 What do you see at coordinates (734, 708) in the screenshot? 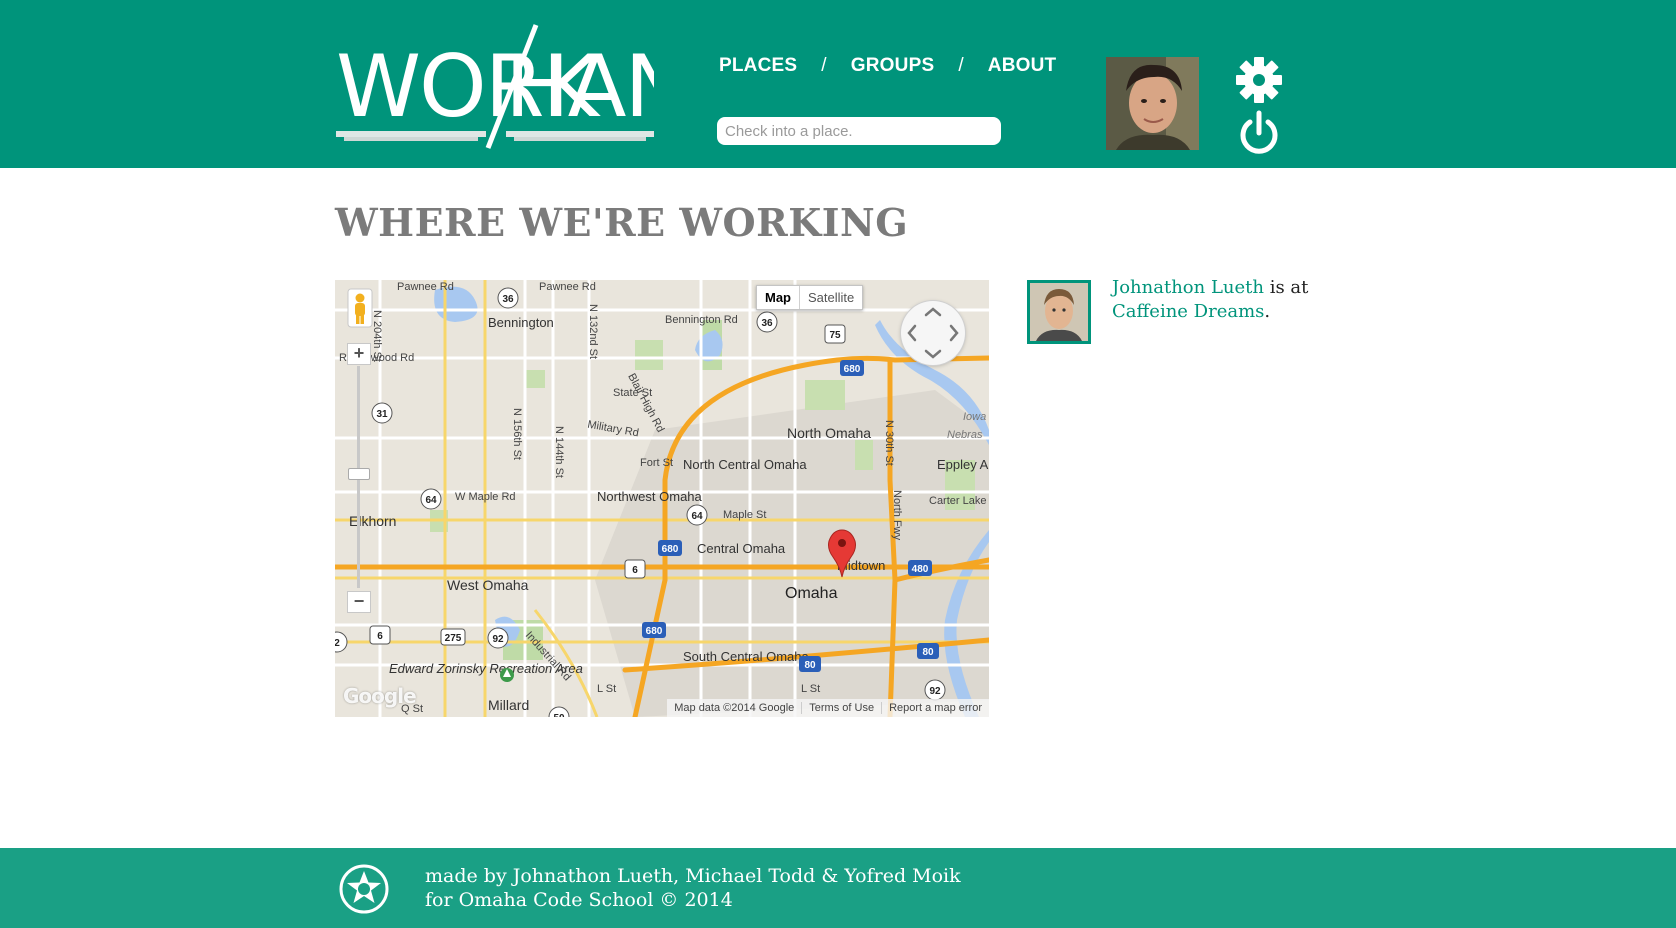
I see `map-data-credit: Map data ©2014 Google` at bounding box center [734, 708].